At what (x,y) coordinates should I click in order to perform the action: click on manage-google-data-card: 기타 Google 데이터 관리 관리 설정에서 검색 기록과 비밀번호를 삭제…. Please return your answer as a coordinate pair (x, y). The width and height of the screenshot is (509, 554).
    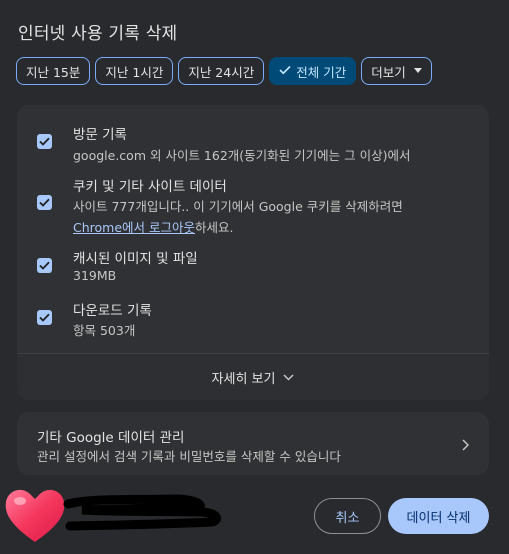
    Looking at the image, I should click on (253, 443).